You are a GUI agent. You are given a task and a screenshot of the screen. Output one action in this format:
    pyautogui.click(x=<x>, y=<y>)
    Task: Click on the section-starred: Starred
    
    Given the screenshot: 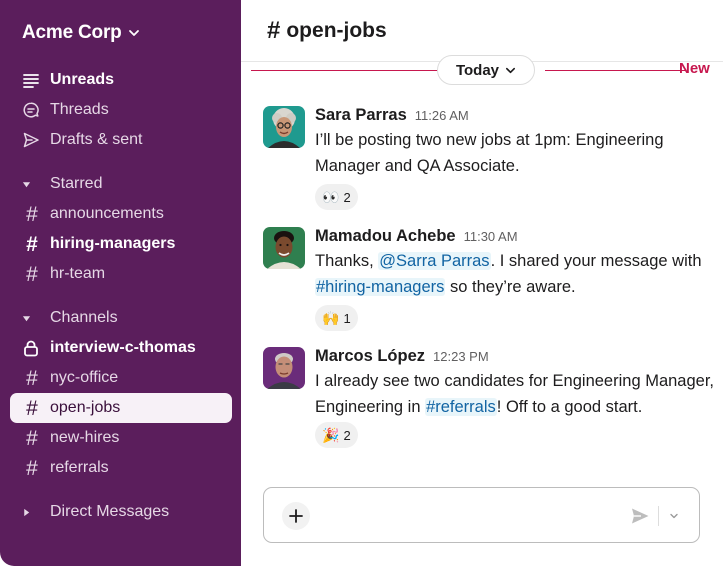 What is the action you would take?
    pyautogui.click(x=121, y=184)
    